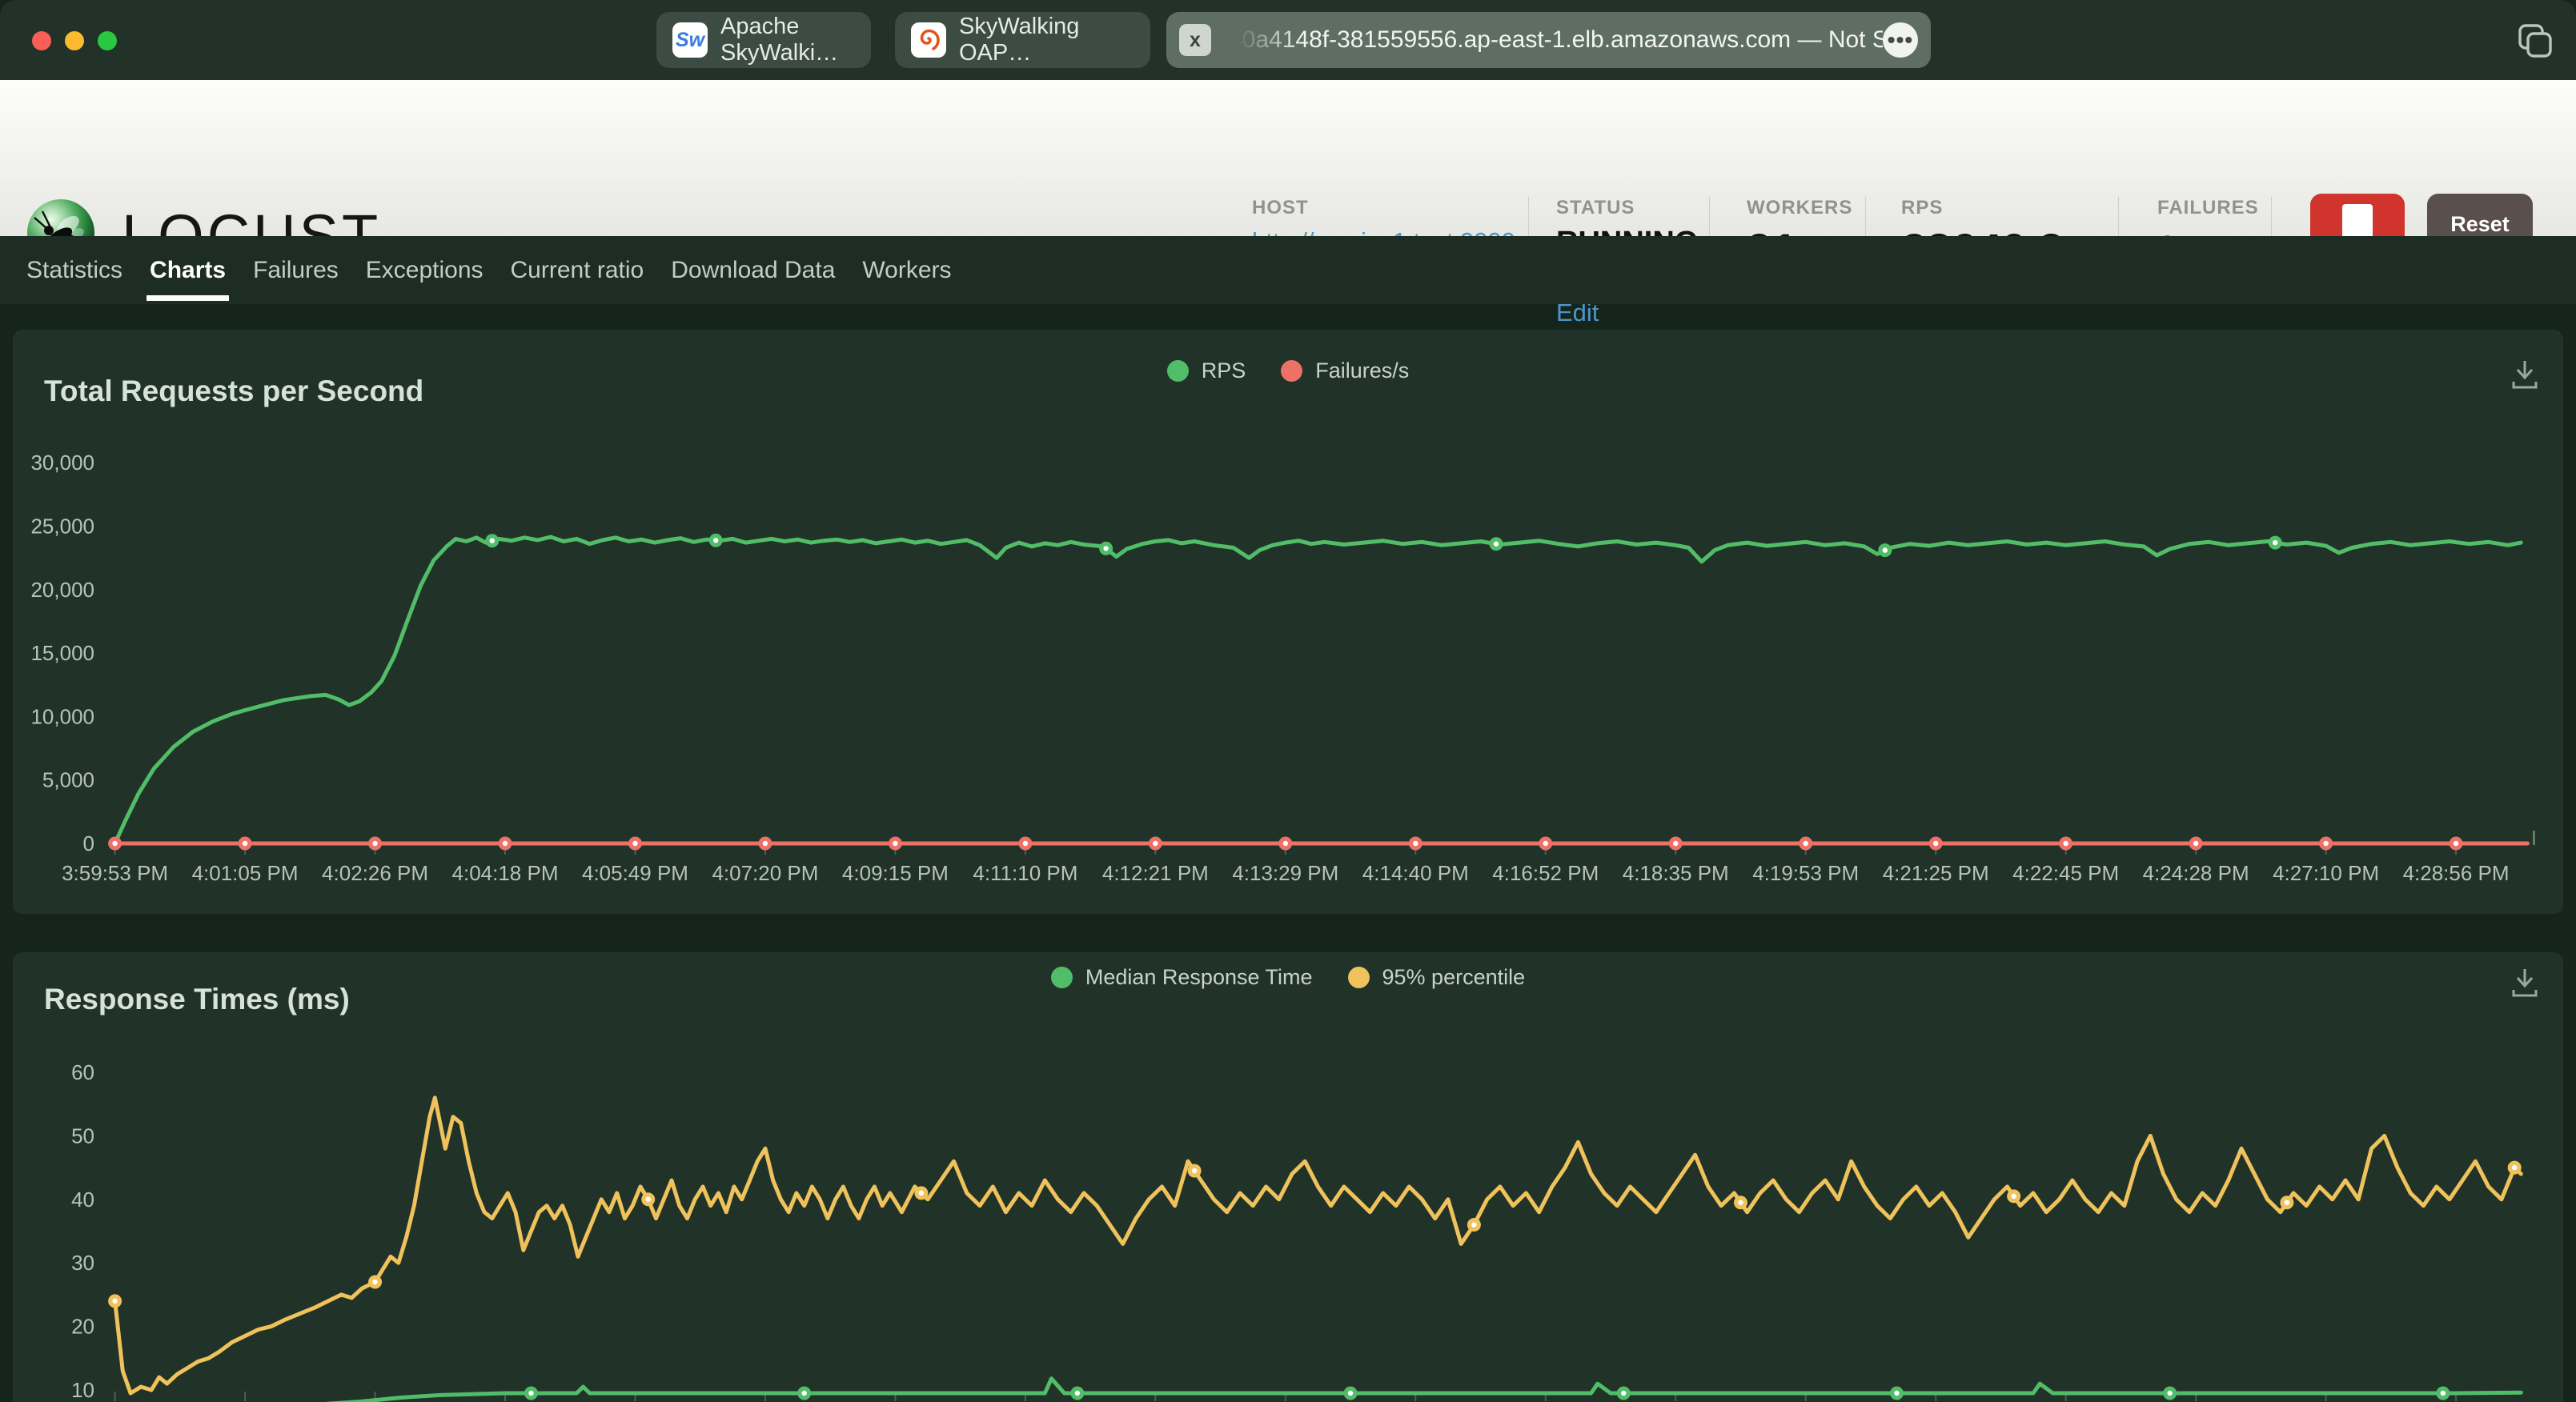 The image size is (2576, 1402). Describe the element at coordinates (82, 1327) in the screenshot. I see `y-axis-label: 20` at that location.